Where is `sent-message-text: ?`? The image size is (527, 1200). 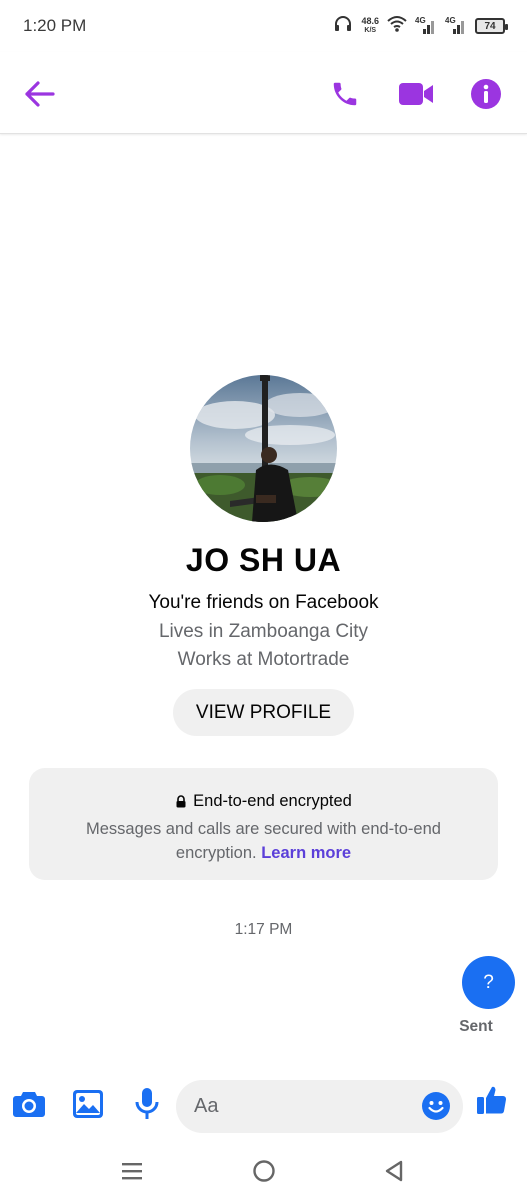 sent-message-text: ? is located at coordinates (488, 982).